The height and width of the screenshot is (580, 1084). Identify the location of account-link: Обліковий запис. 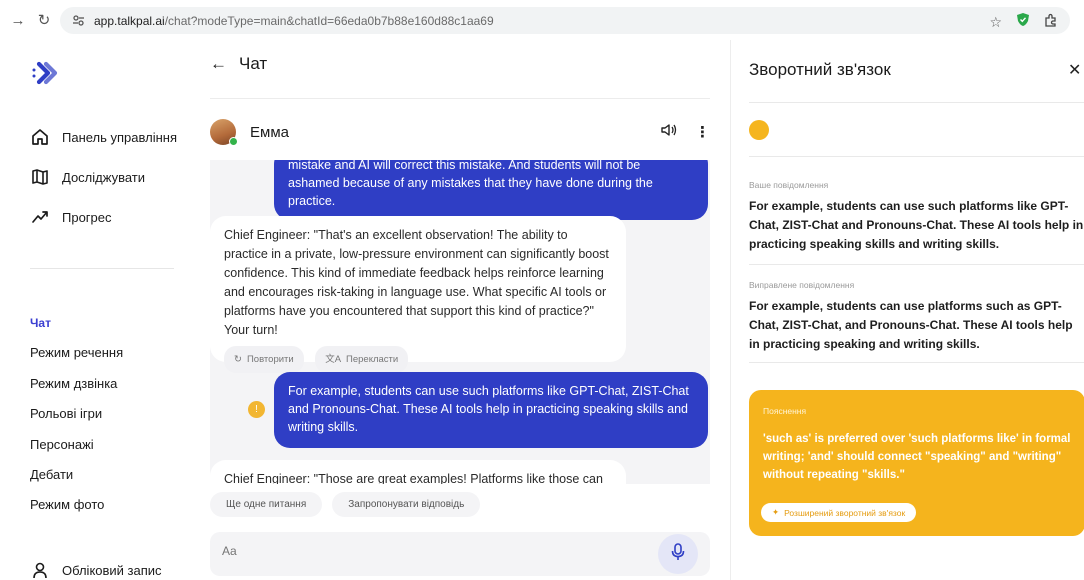
(96, 570).